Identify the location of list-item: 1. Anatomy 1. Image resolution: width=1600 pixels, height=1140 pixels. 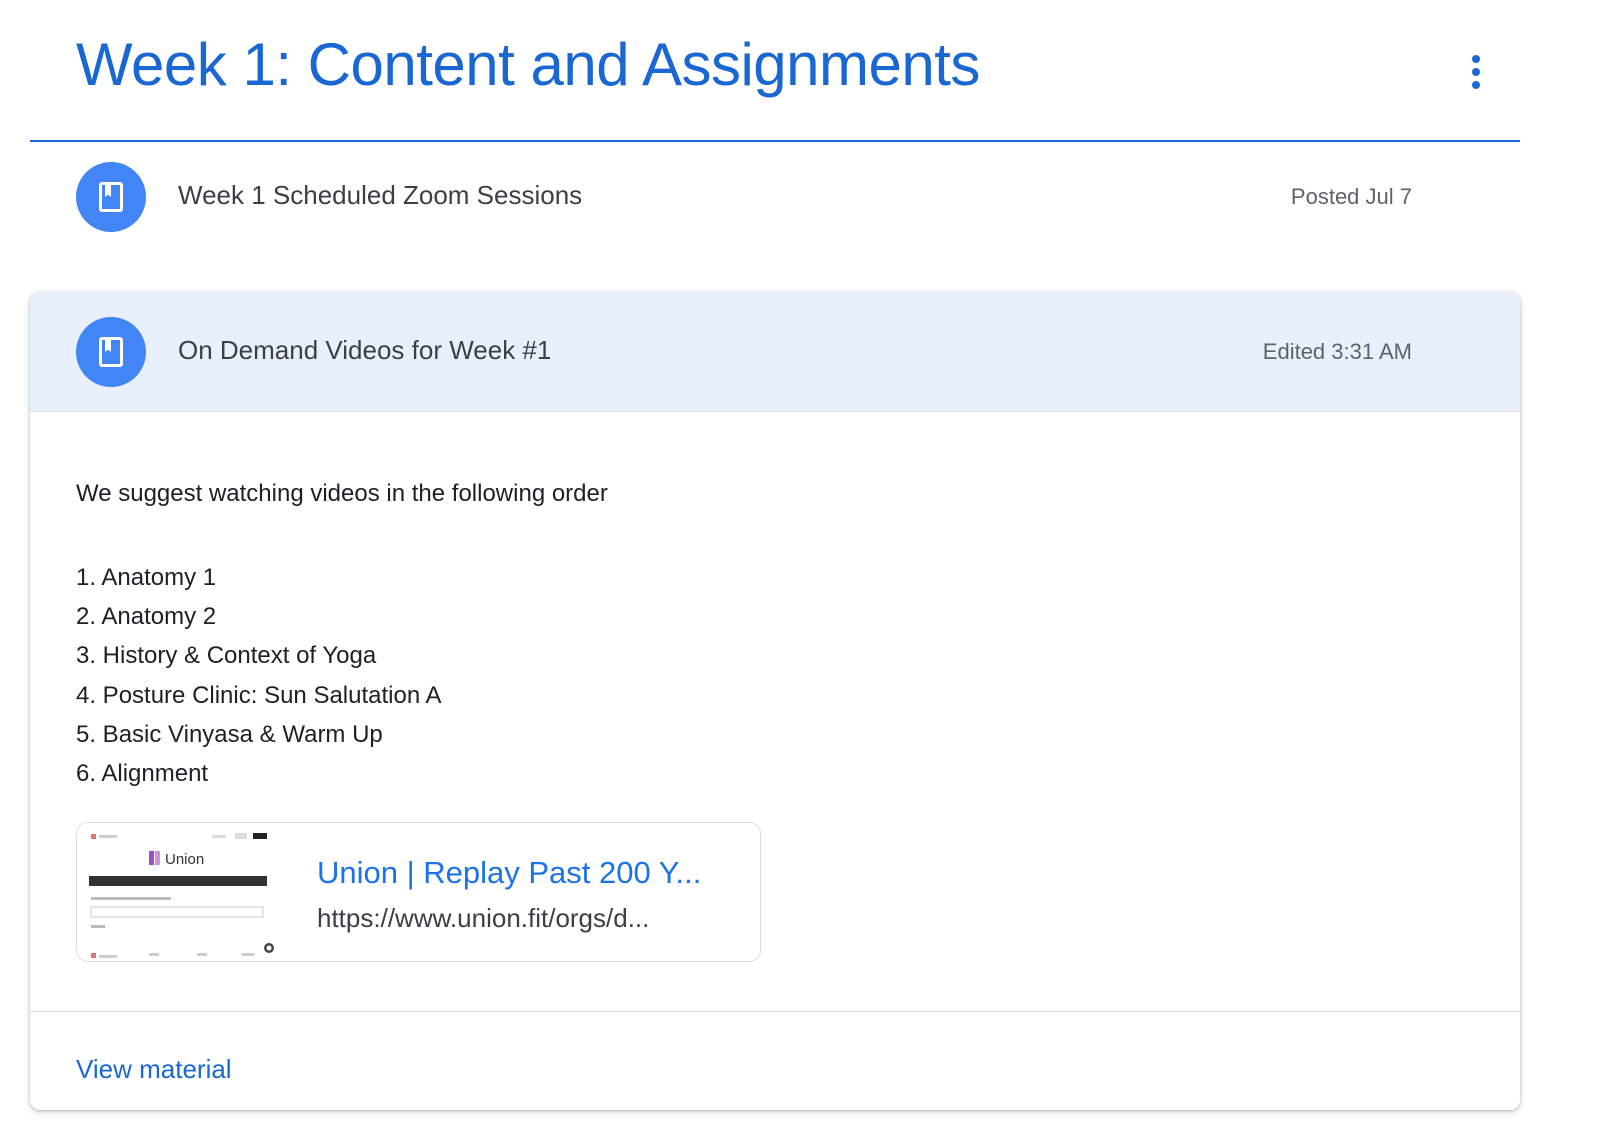
(146, 577).